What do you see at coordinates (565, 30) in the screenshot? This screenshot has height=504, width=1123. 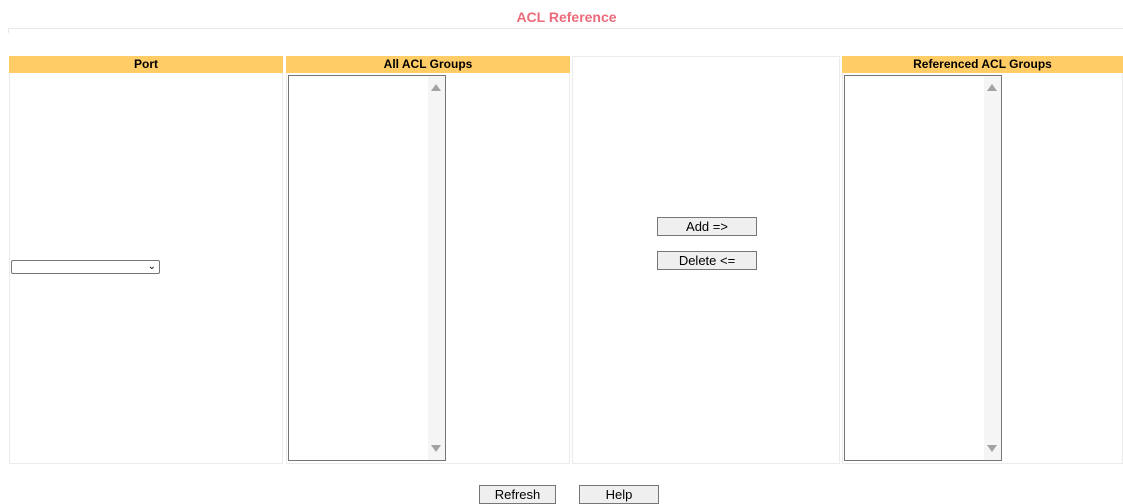 I see `title-divider` at bounding box center [565, 30].